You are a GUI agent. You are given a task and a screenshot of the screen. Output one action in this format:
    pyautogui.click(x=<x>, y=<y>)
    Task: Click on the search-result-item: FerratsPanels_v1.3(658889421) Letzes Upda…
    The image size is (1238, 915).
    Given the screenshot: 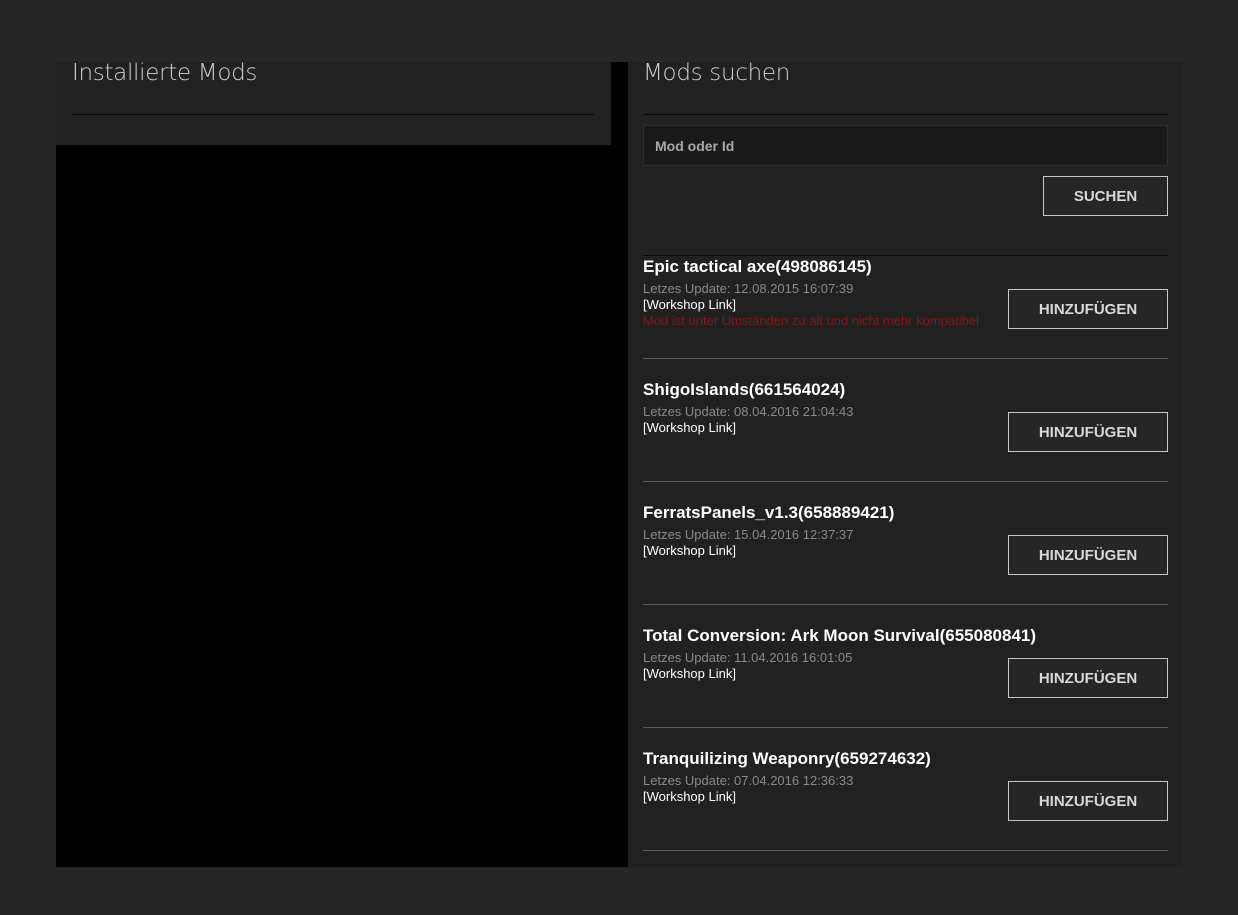 What is the action you would take?
    pyautogui.click(x=905, y=564)
    